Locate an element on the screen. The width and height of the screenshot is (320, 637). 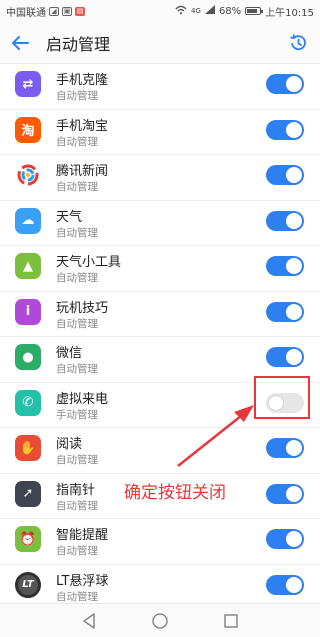
signal-icon: ◢ is located at coordinates (54, 11).